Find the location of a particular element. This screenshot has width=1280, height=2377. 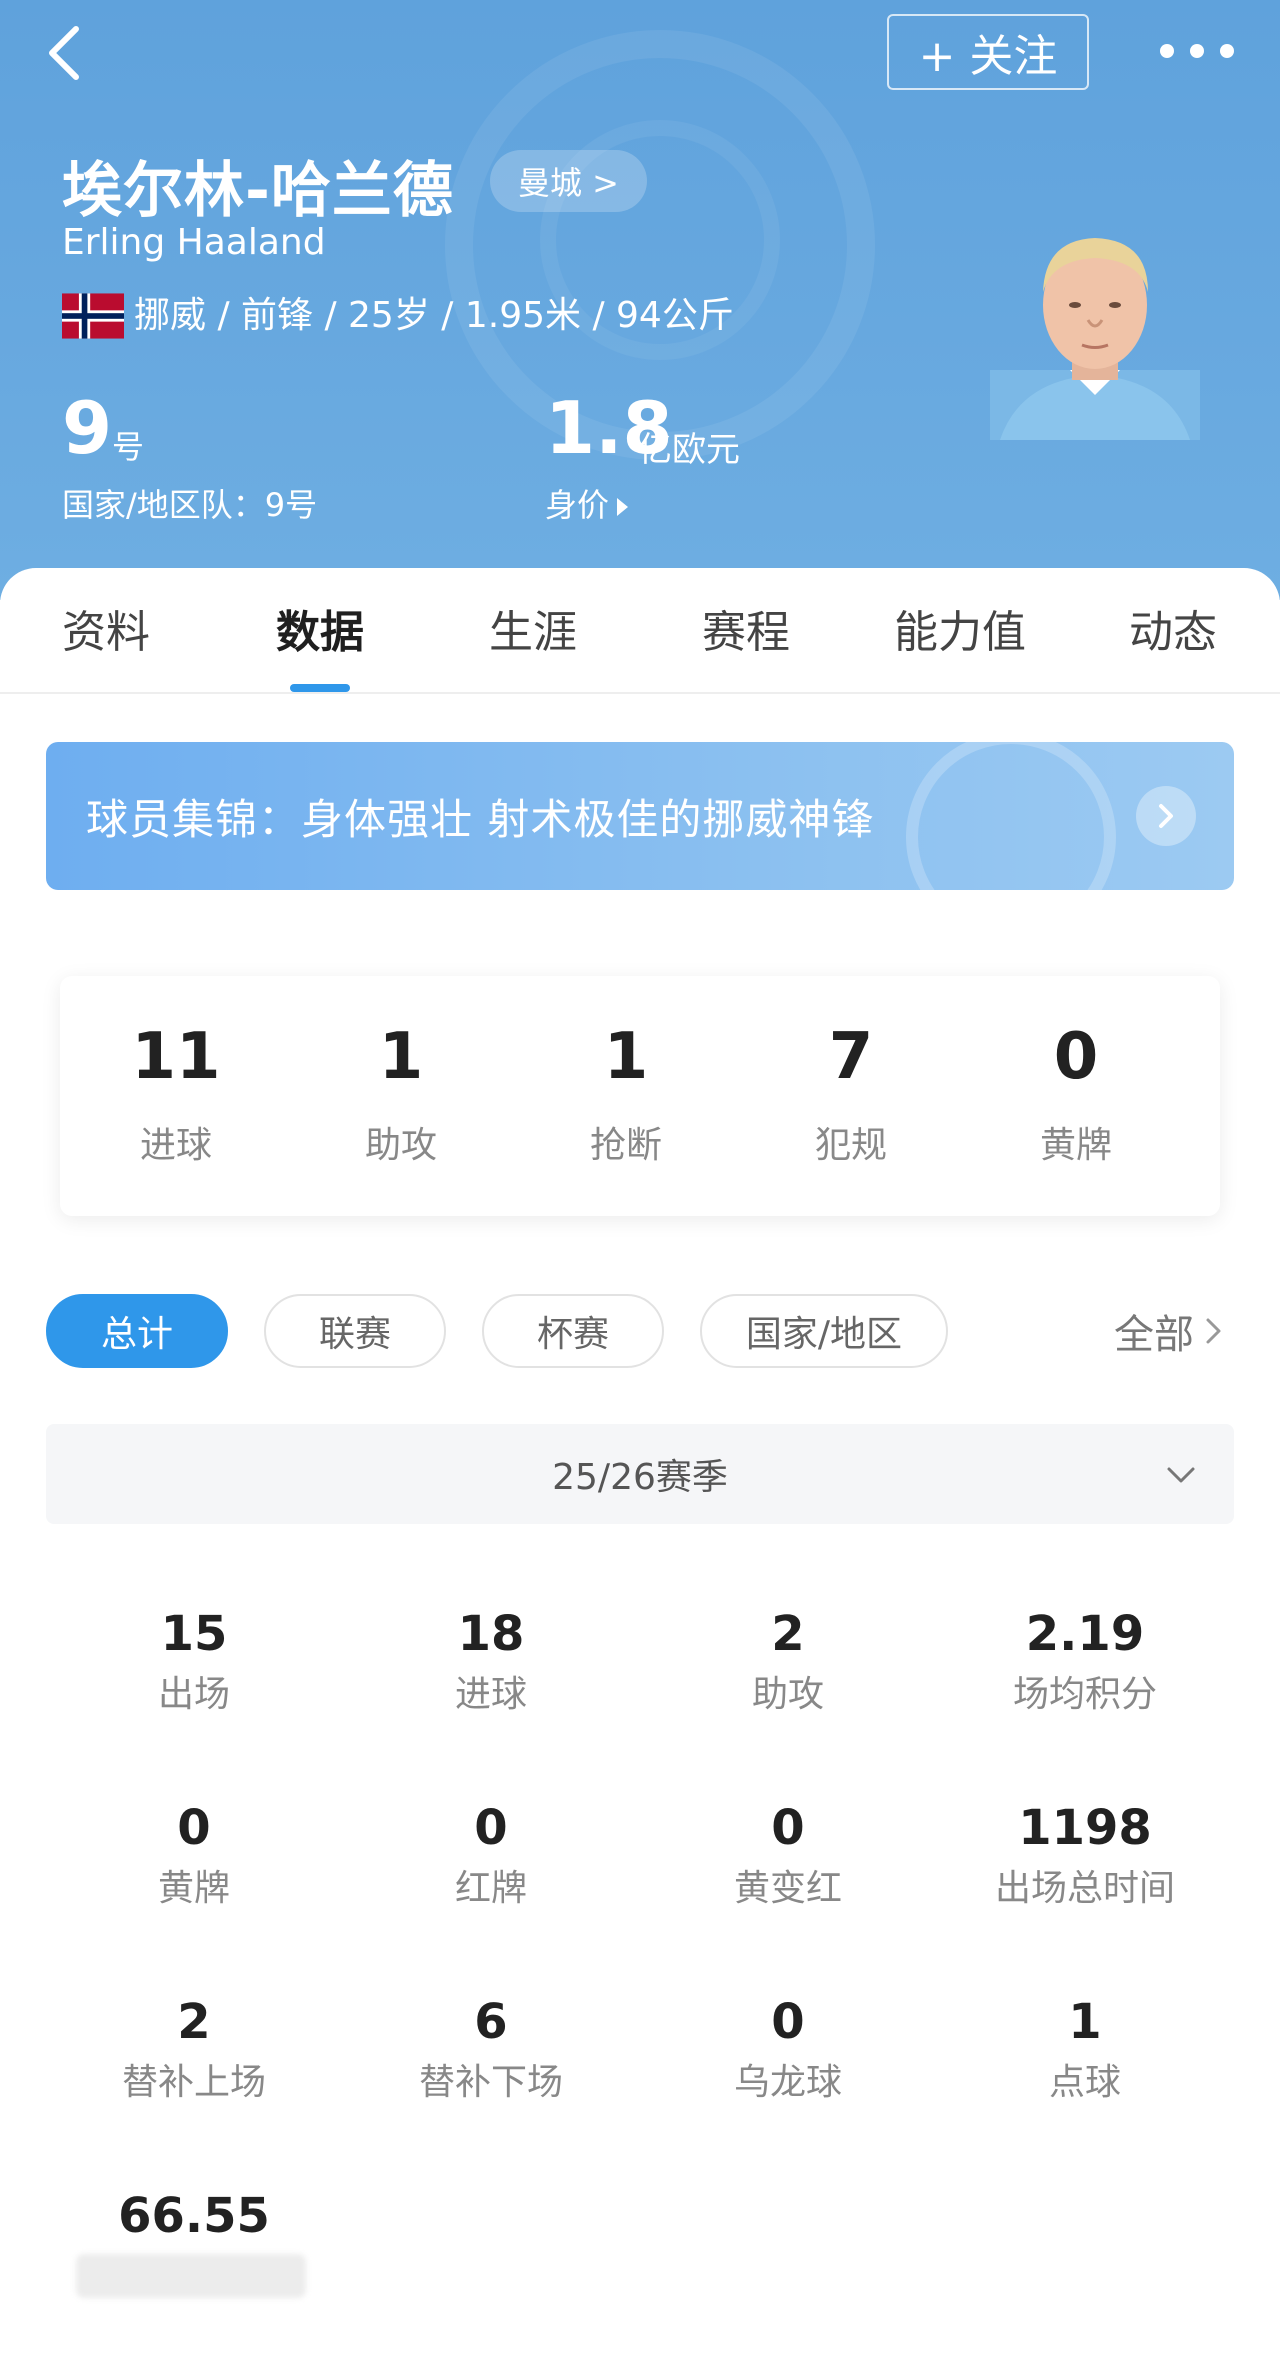

back-chevron-icon is located at coordinates (64, 53).